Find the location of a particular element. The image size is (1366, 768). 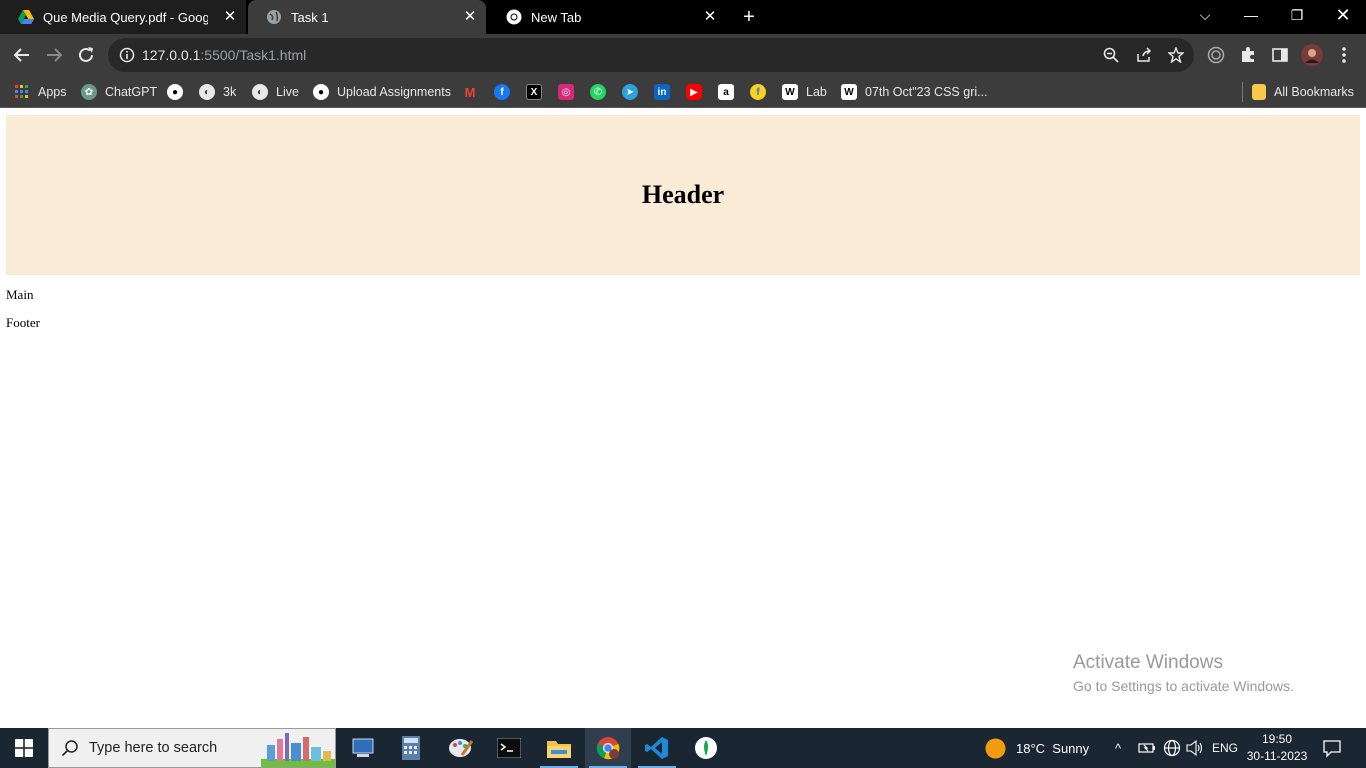

battery-icon is located at coordinates (1147, 748).